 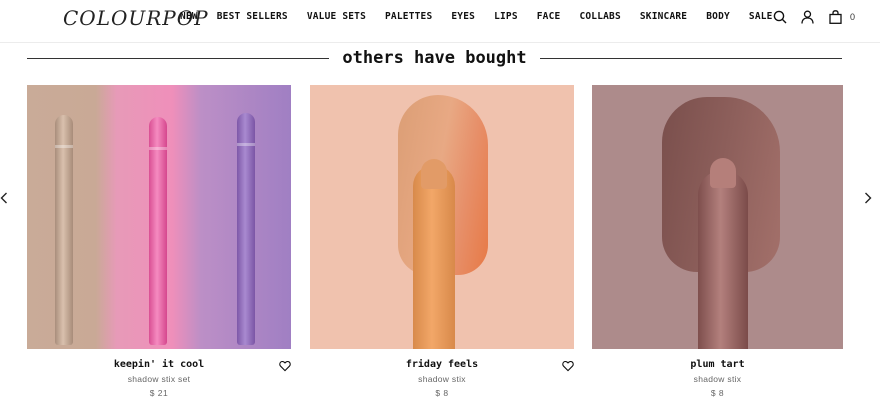 What do you see at coordinates (159, 379) in the screenshot?
I see `product-subtitle: shadow stix set` at bounding box center [159, 379].